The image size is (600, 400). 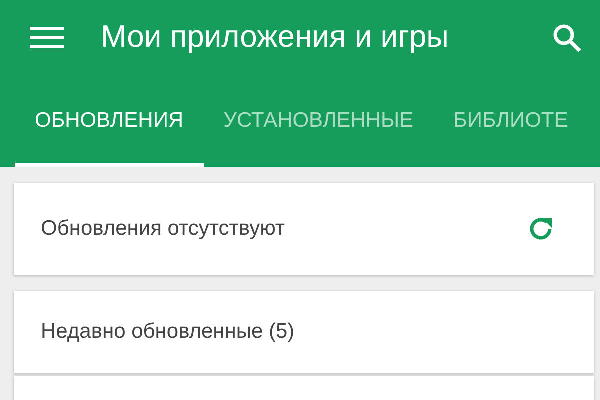 I want to click on app-title: Мои приложения и игры, so click(x=275, y=37).